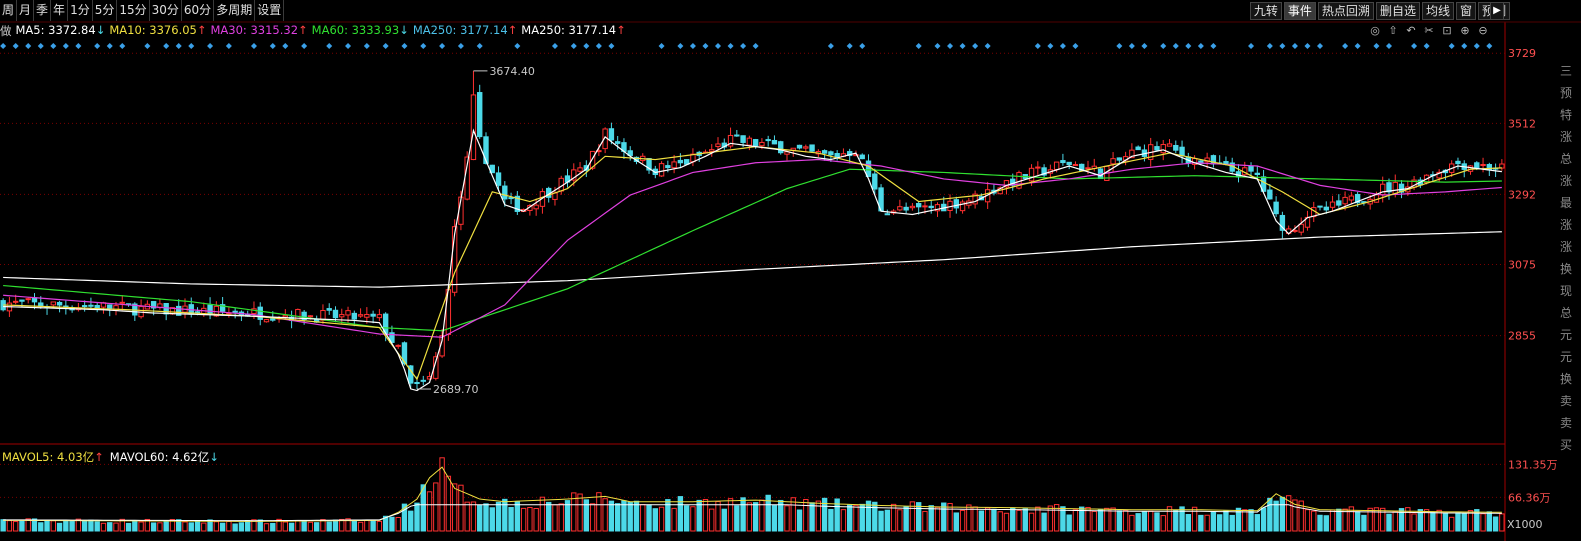 This screenshot has width=1581, height=541. I want to click on side-strip-char: 元, so click(1566, 335).